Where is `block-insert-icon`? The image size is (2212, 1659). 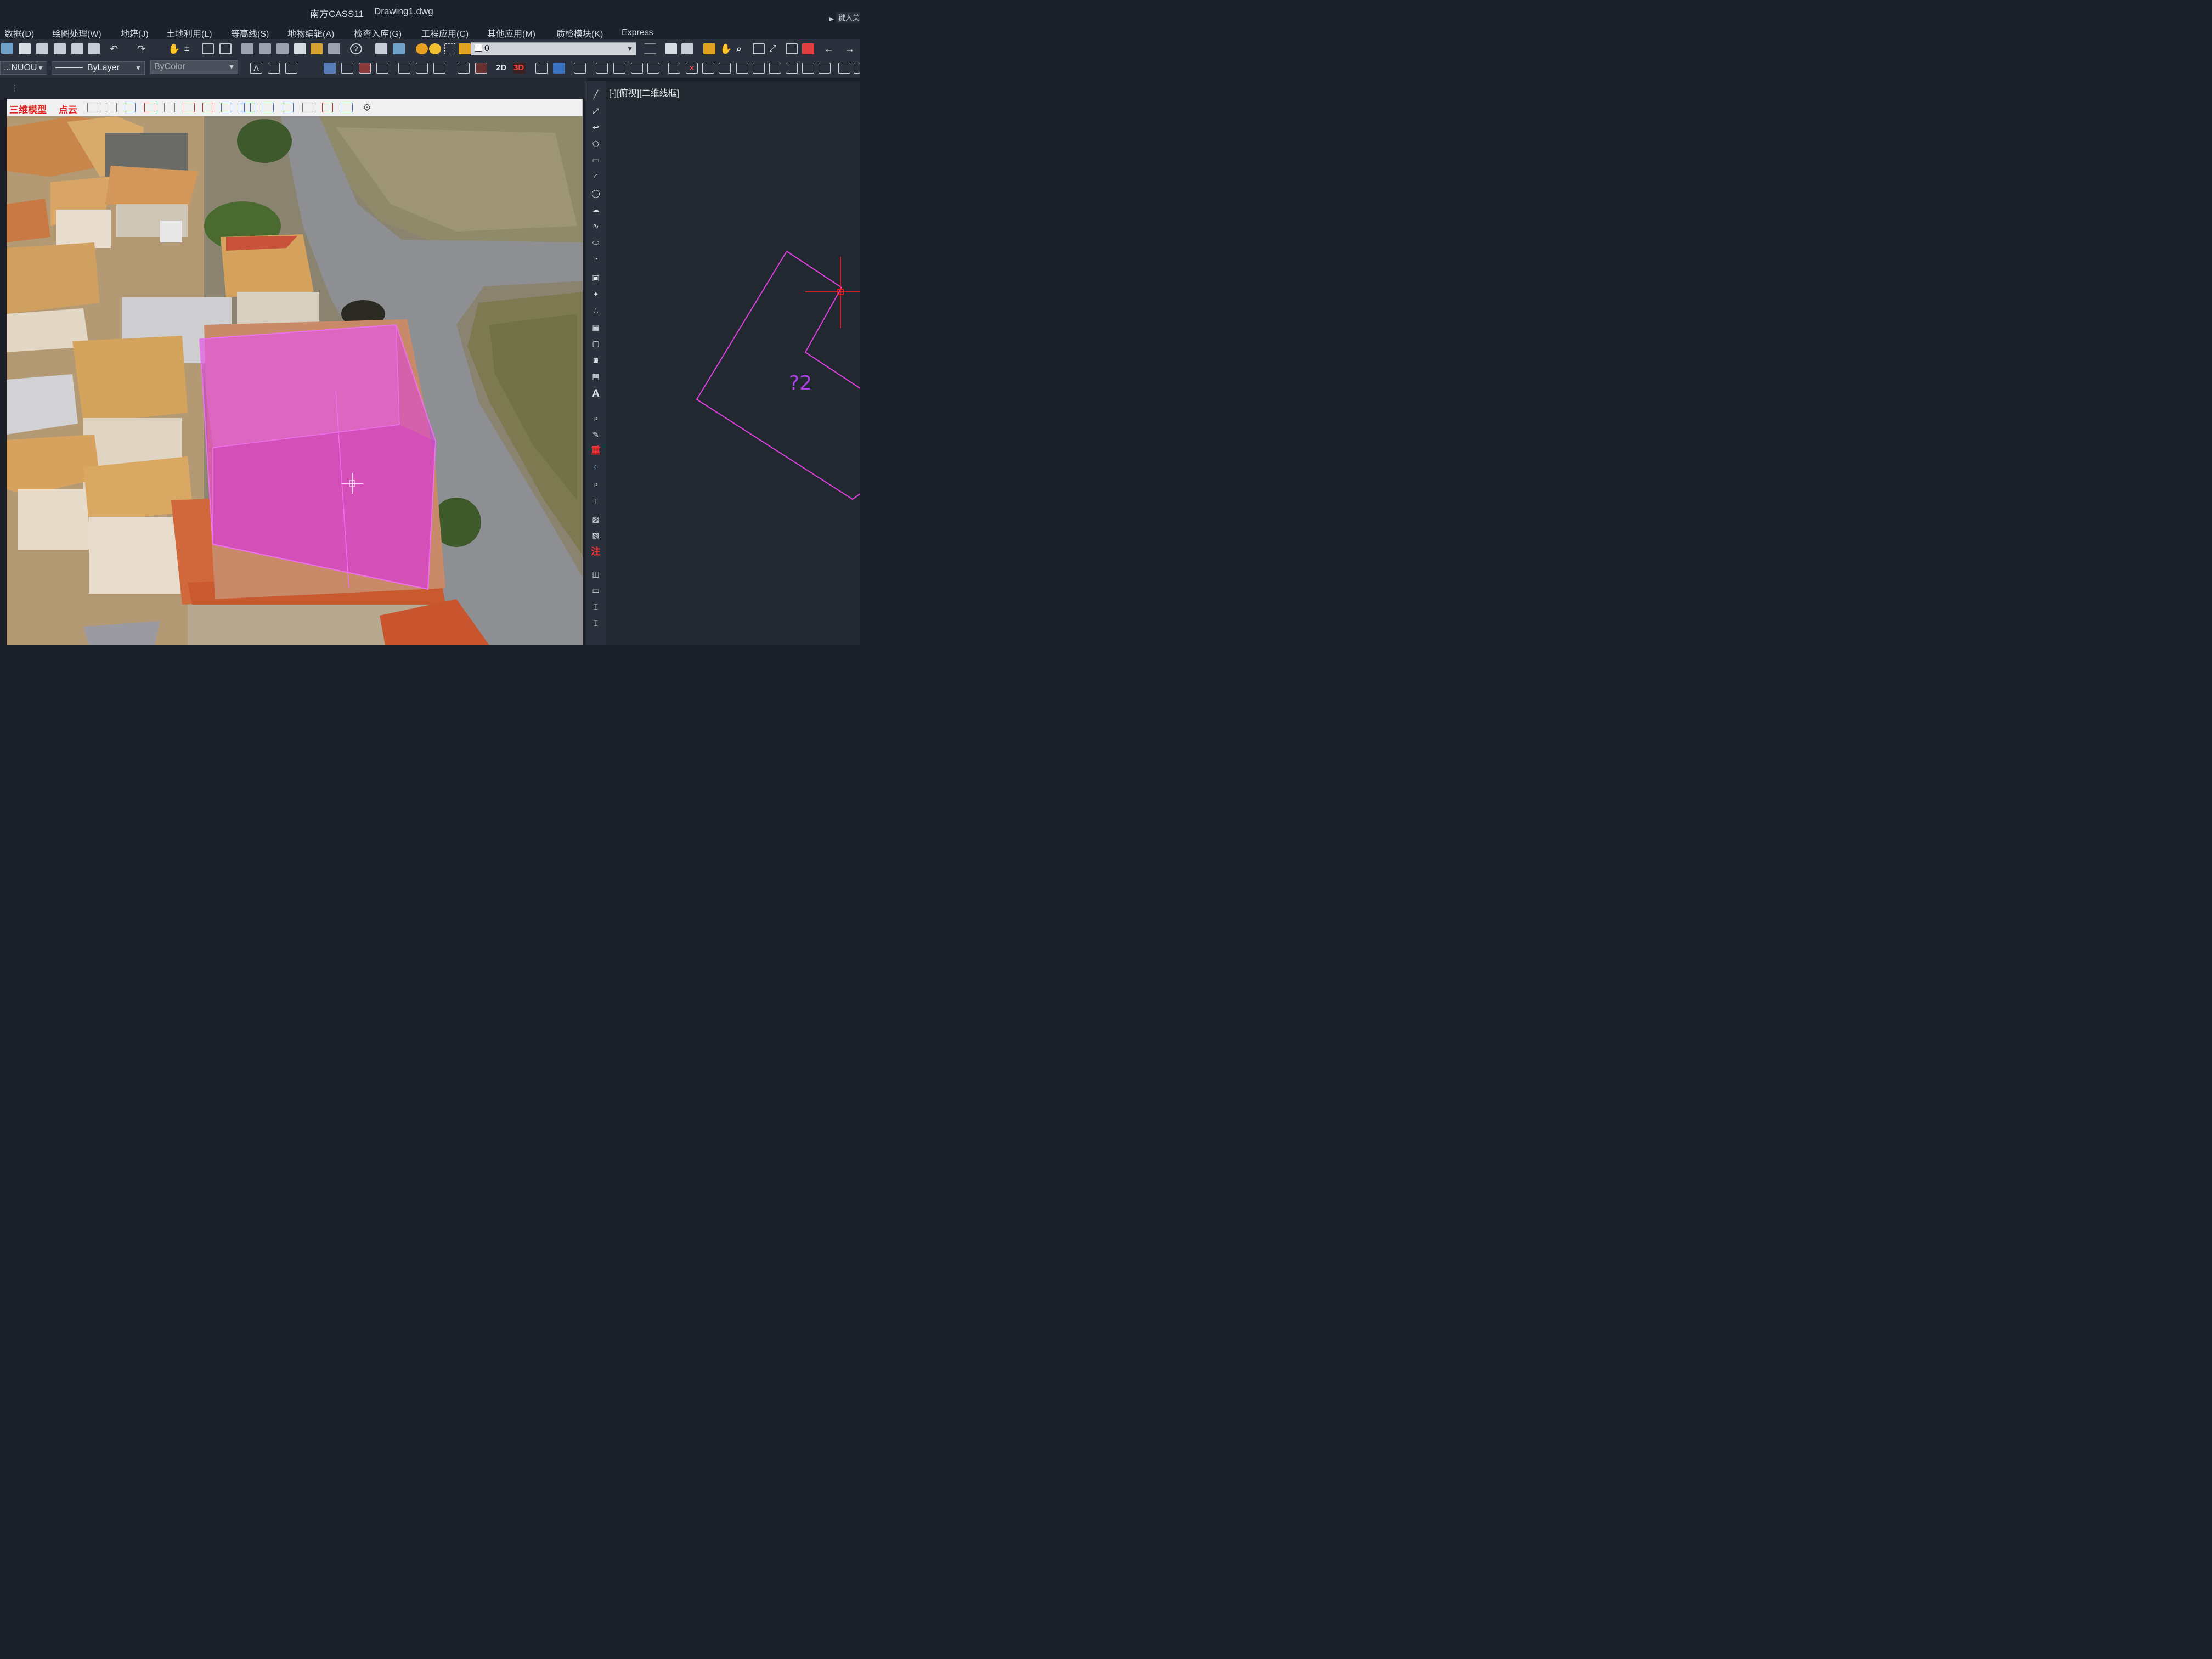
block-insert-icon is located at coordinates (330, 68).